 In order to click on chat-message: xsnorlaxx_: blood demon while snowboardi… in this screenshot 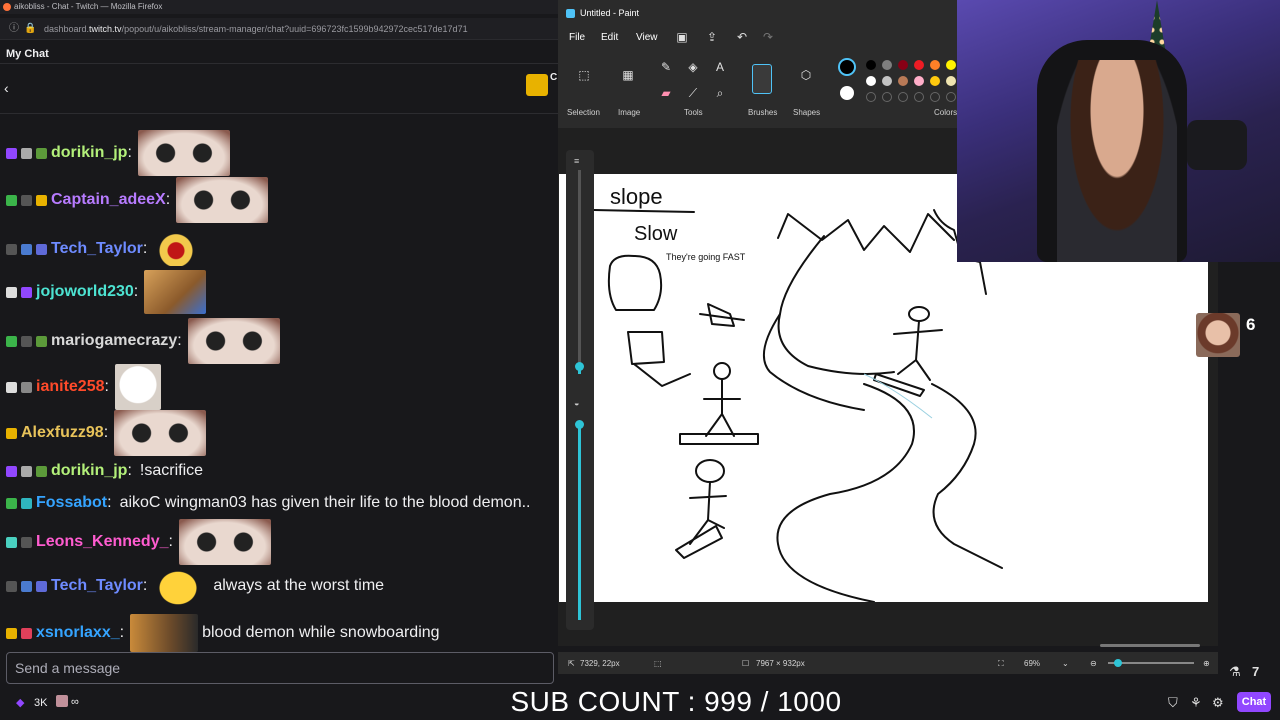, I will do `click(223, 633)`.